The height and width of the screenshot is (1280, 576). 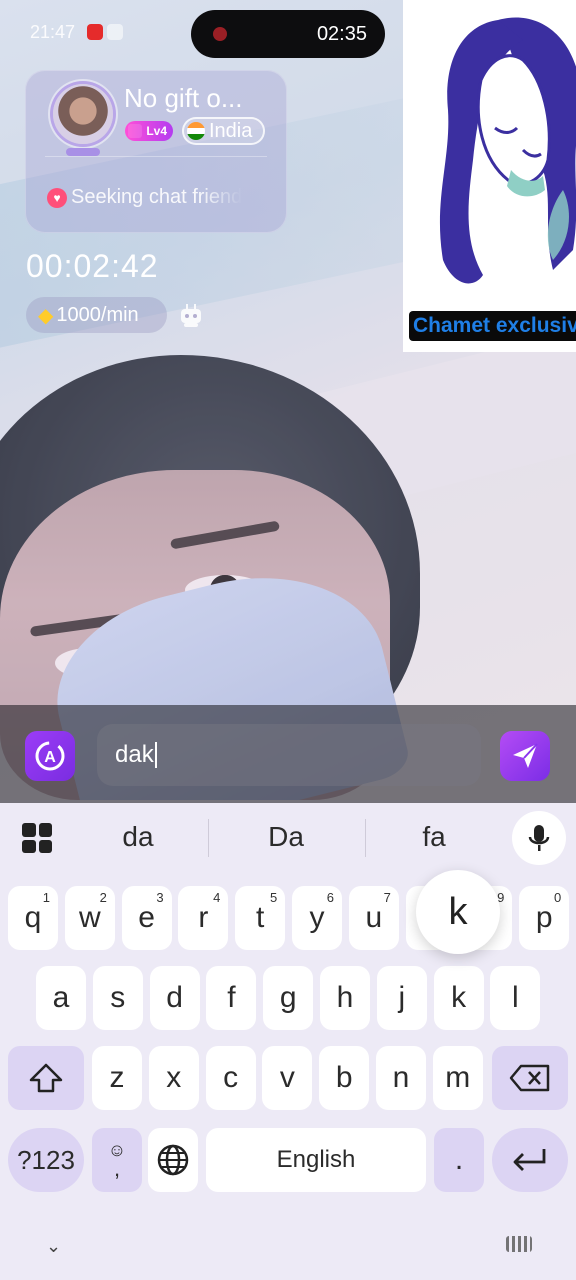 I want to click on emoji-comma-key: ☺,, so click(x=117, y=1160).